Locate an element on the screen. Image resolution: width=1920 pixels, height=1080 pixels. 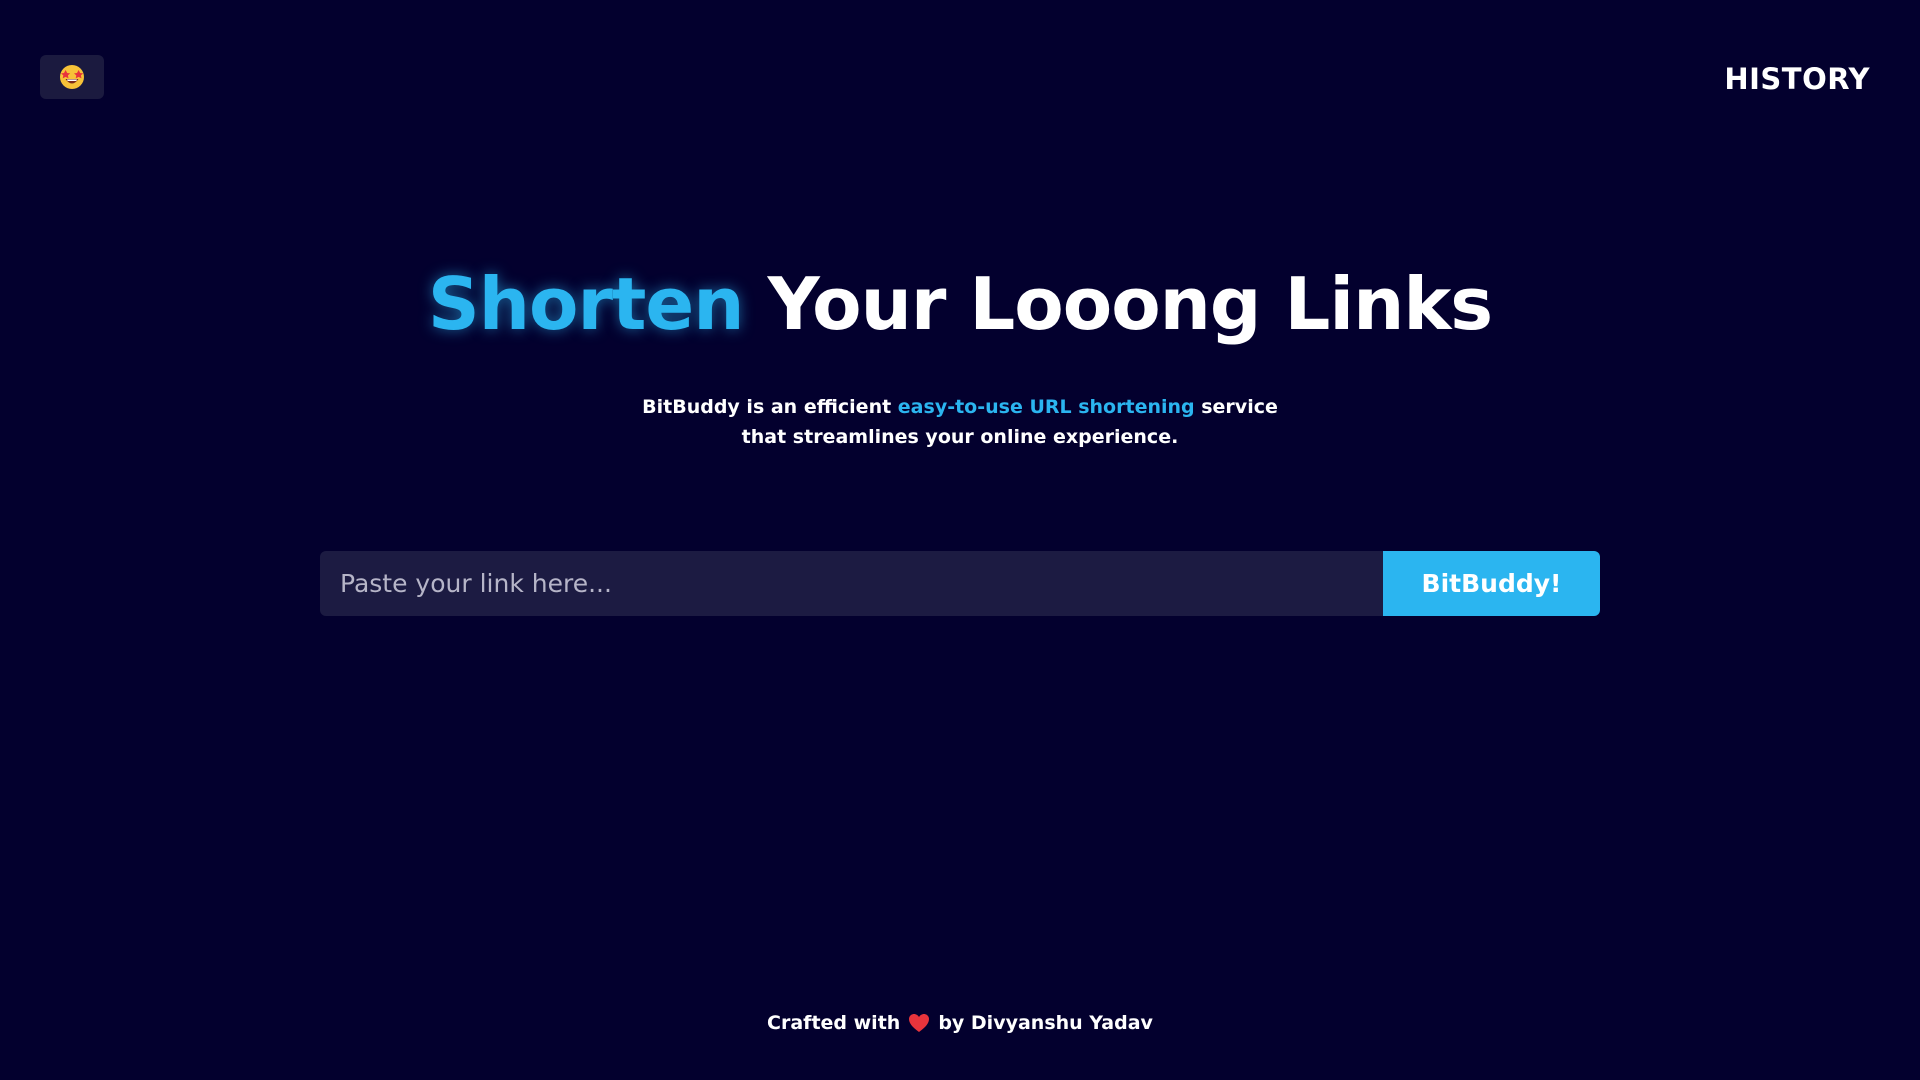
theme-toggle-button is located at coordinates (72, 77).